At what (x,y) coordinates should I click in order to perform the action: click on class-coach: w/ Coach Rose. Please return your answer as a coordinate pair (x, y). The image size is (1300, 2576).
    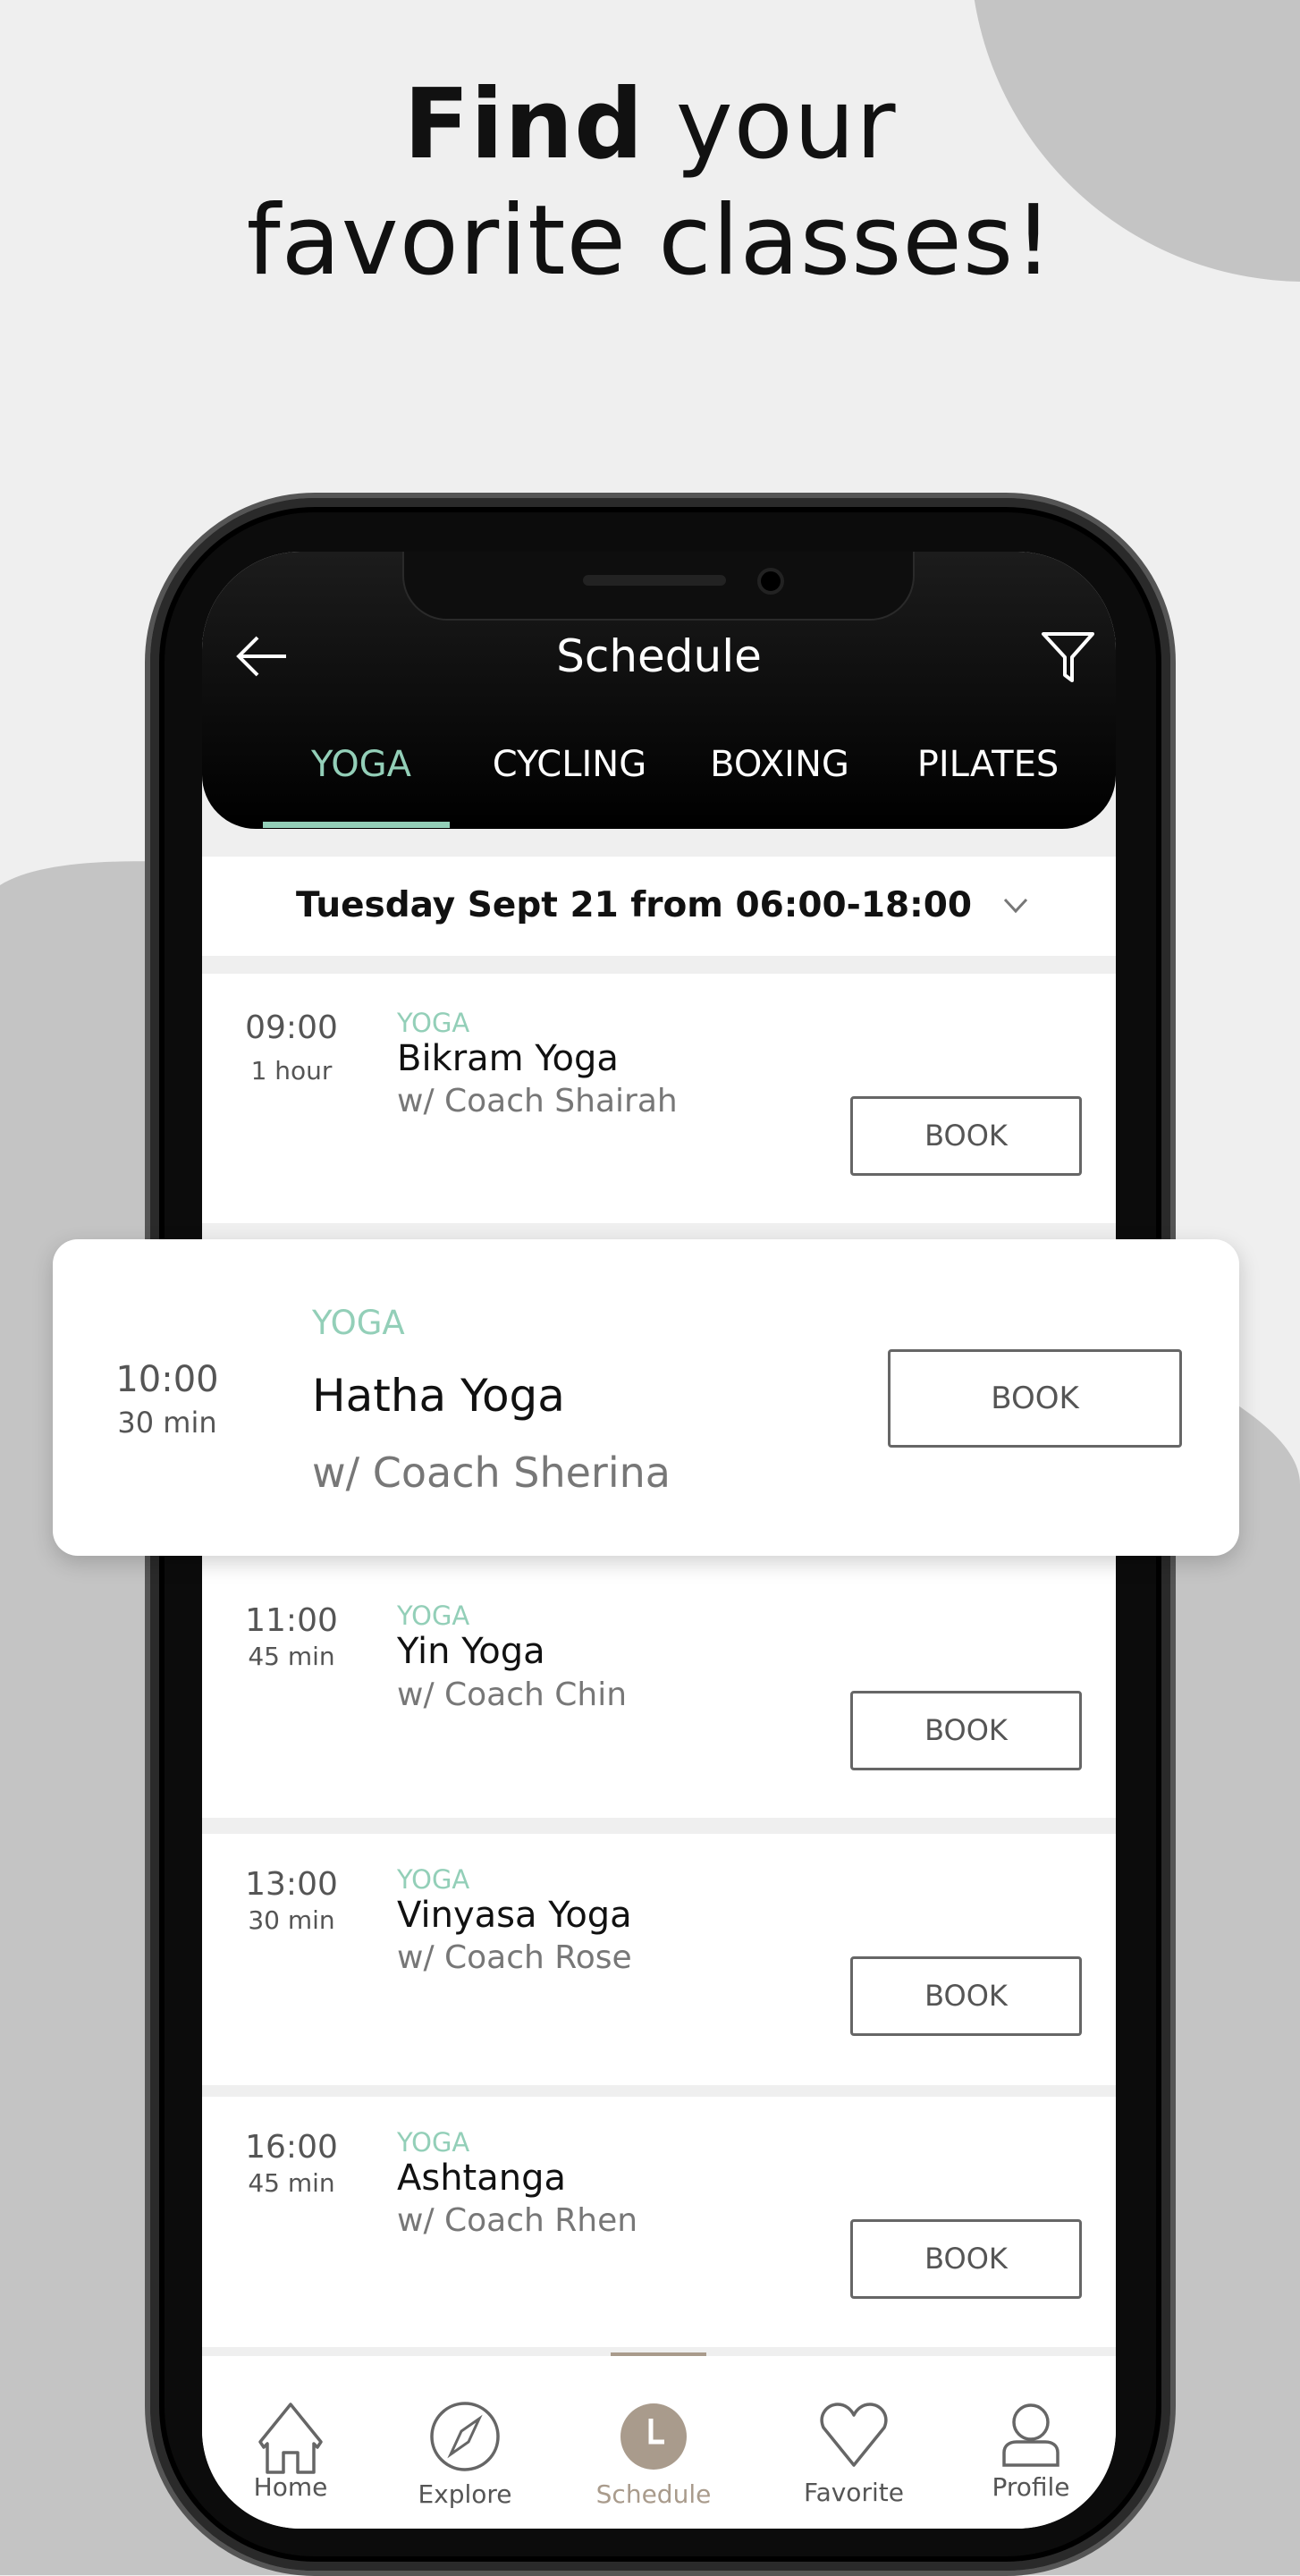
    Looking at the image, I should click on (514, 1957).